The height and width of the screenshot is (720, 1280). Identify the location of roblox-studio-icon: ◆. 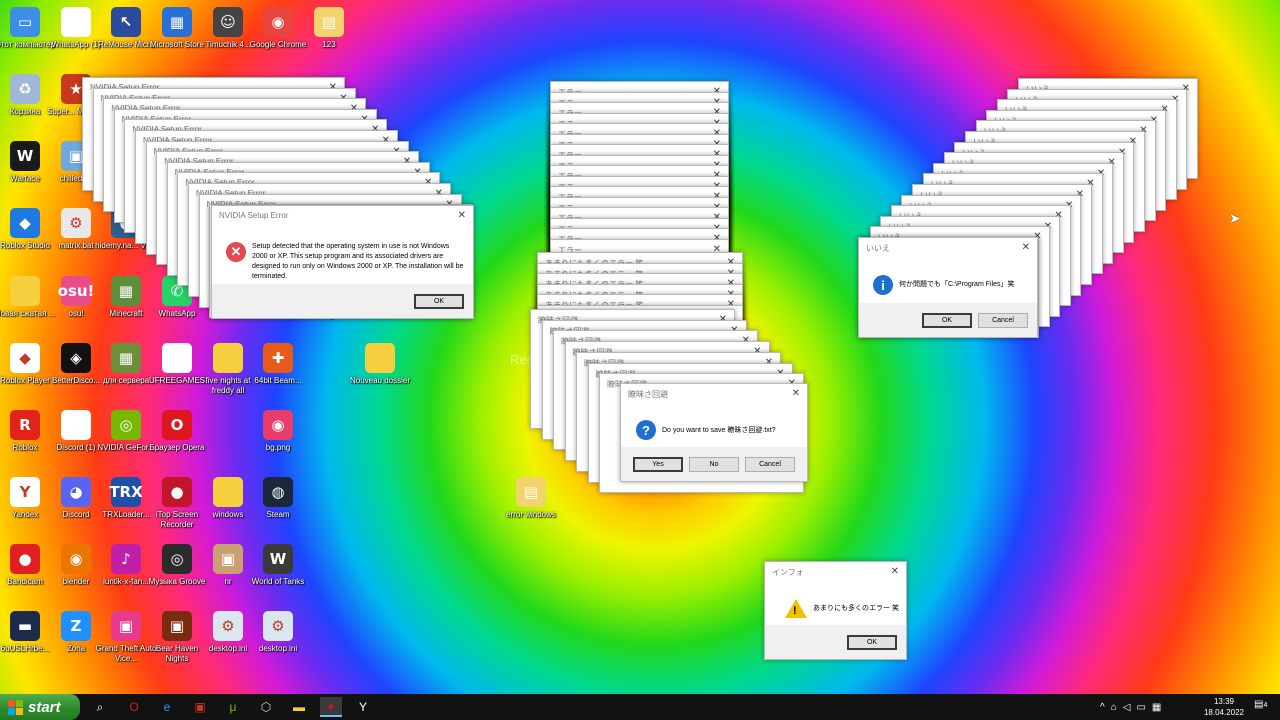
(25, 223).